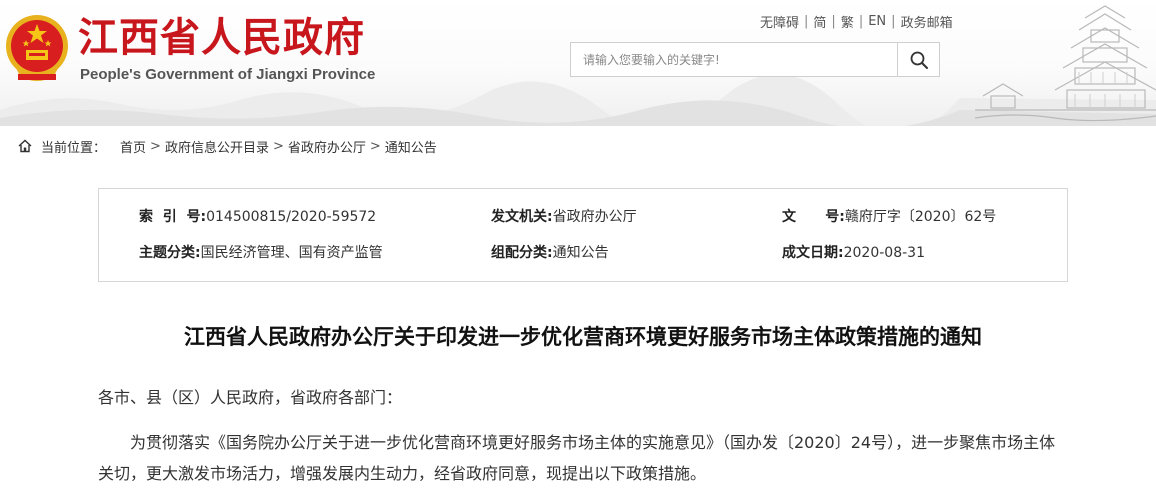 Image resolution: width=1156 pixels, height=500 pixels. What do you see at coordinates (37, 48) in the screenshot?
I see `national-emblem-icon` at bounding box center [37, 48].